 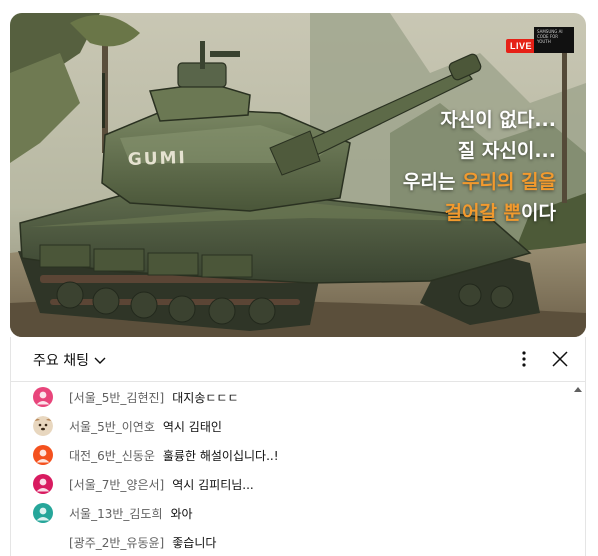 I want to click on chat-mode-dropdown: 주요 채팅, so click(x=70, y=360).